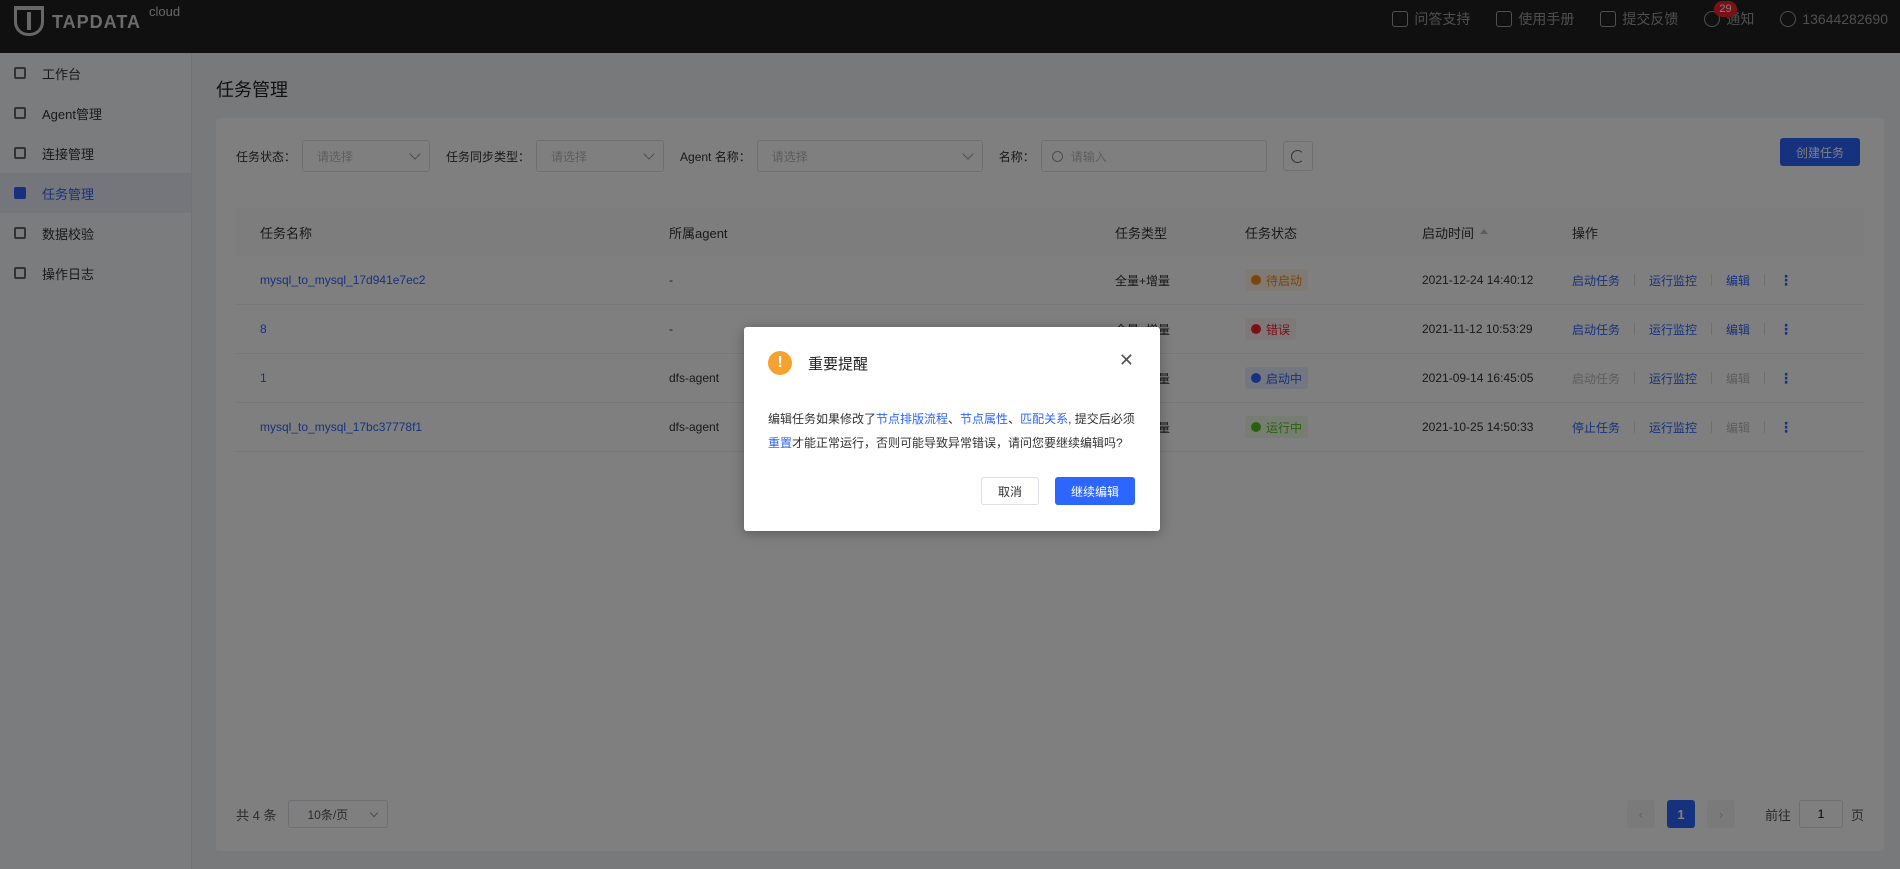  Describe the element at coordinates (957, 443) in the screenshot. I see `dialog-text: 才能正常运行，否则可能导致异常错误，请问您要继续编辑吗?` at that location.